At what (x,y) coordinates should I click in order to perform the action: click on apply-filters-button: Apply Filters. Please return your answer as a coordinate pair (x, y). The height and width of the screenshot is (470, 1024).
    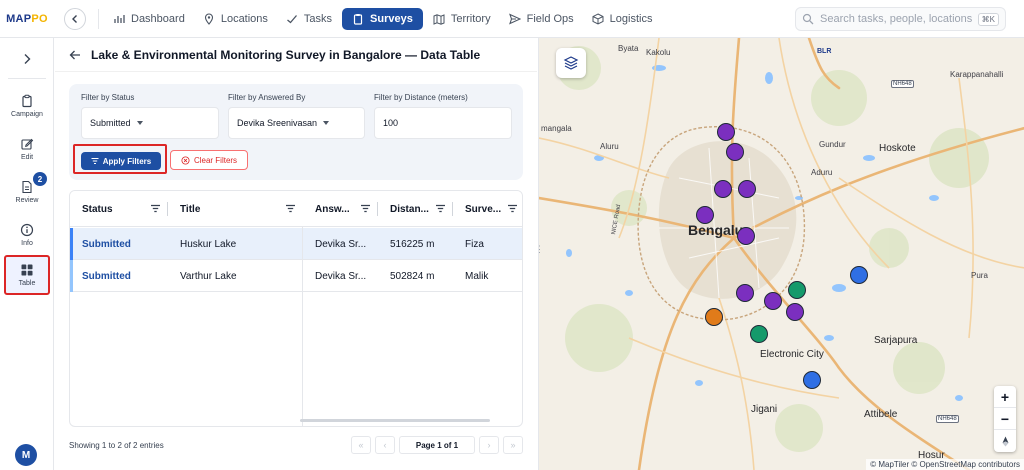
    Looking at the image, I should click on (121, 161).